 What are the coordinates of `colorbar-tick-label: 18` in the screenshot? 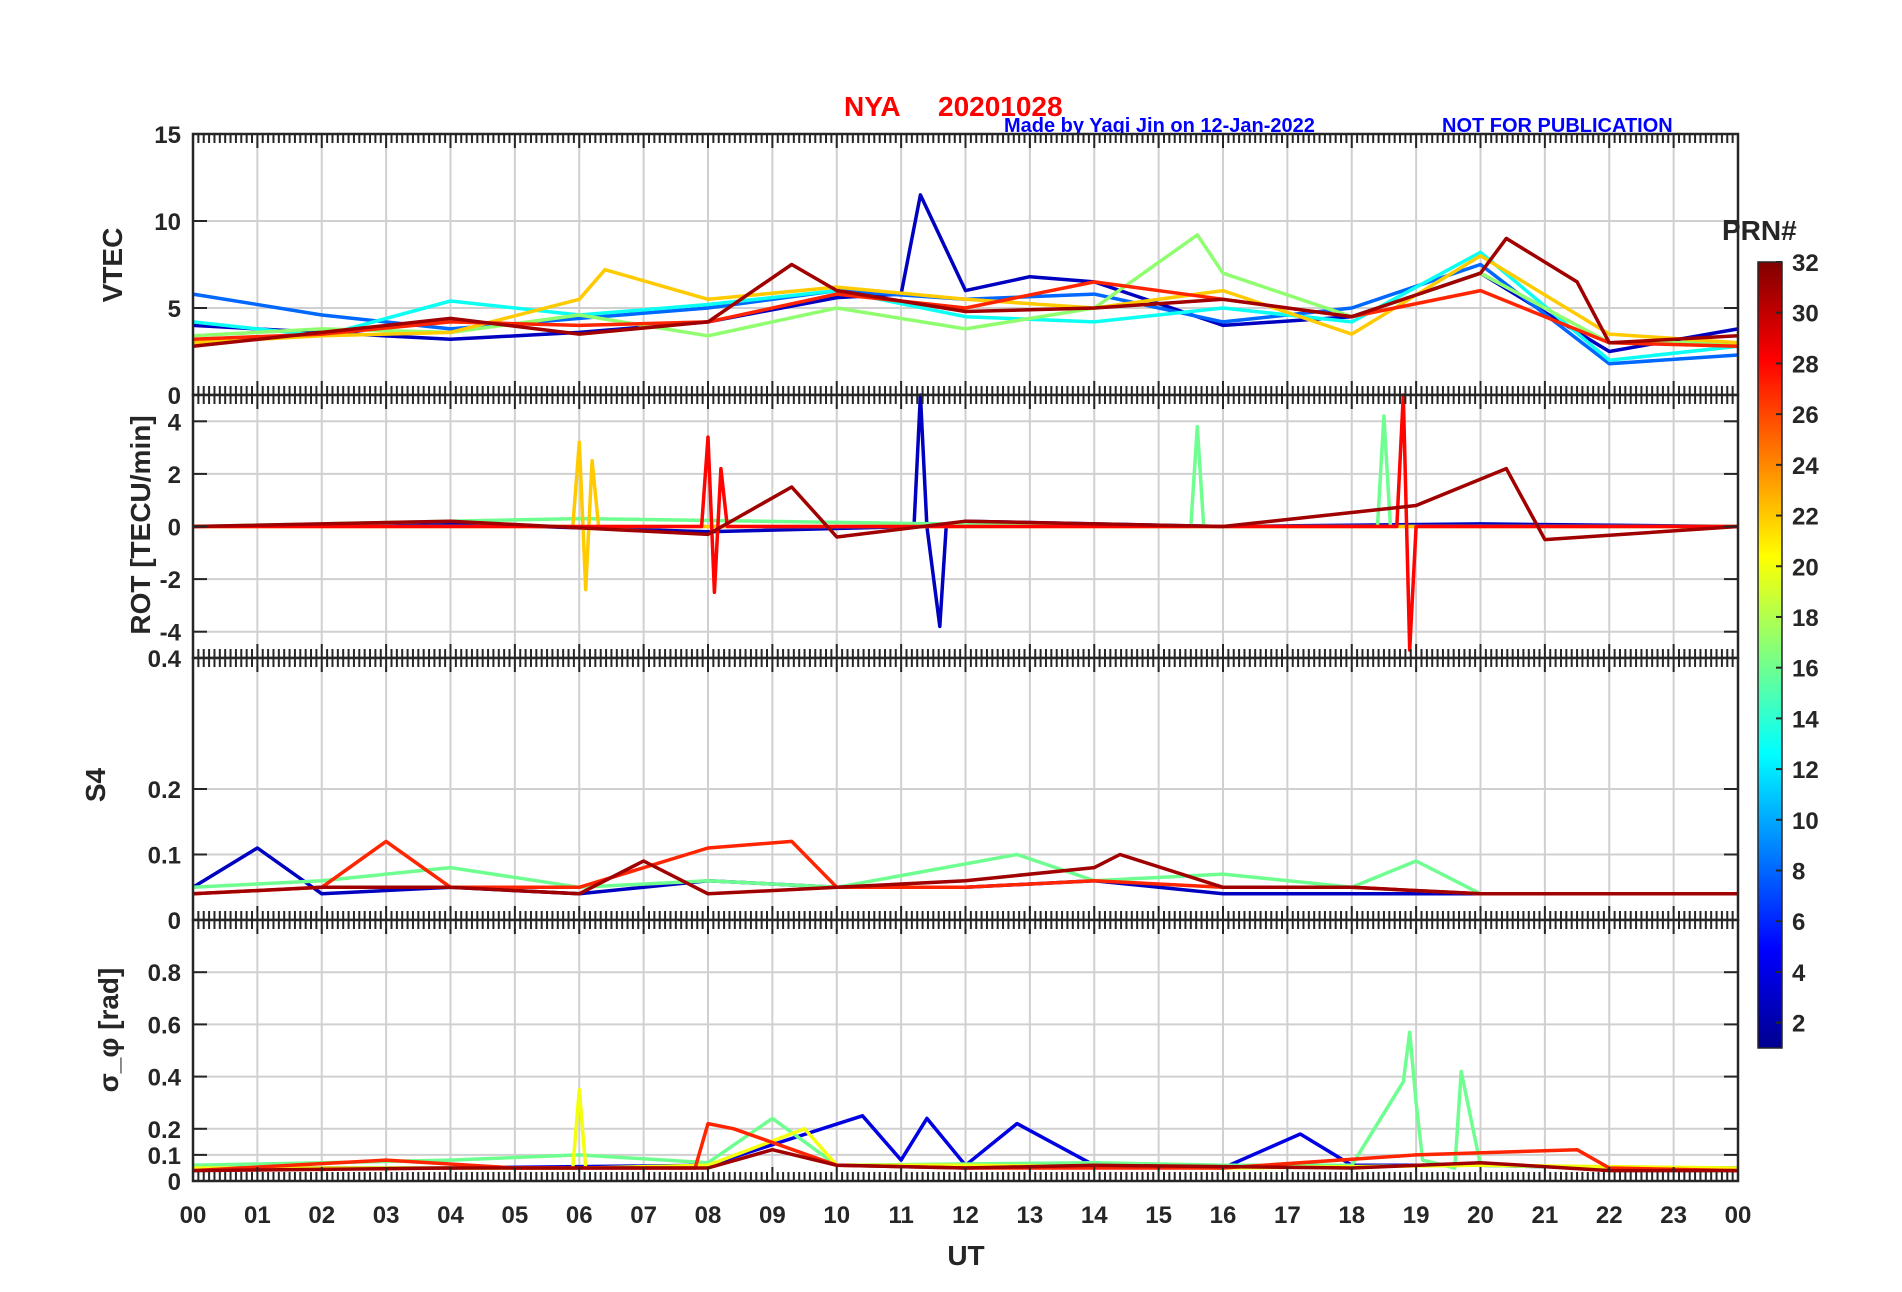 It's located at (1805, 618).